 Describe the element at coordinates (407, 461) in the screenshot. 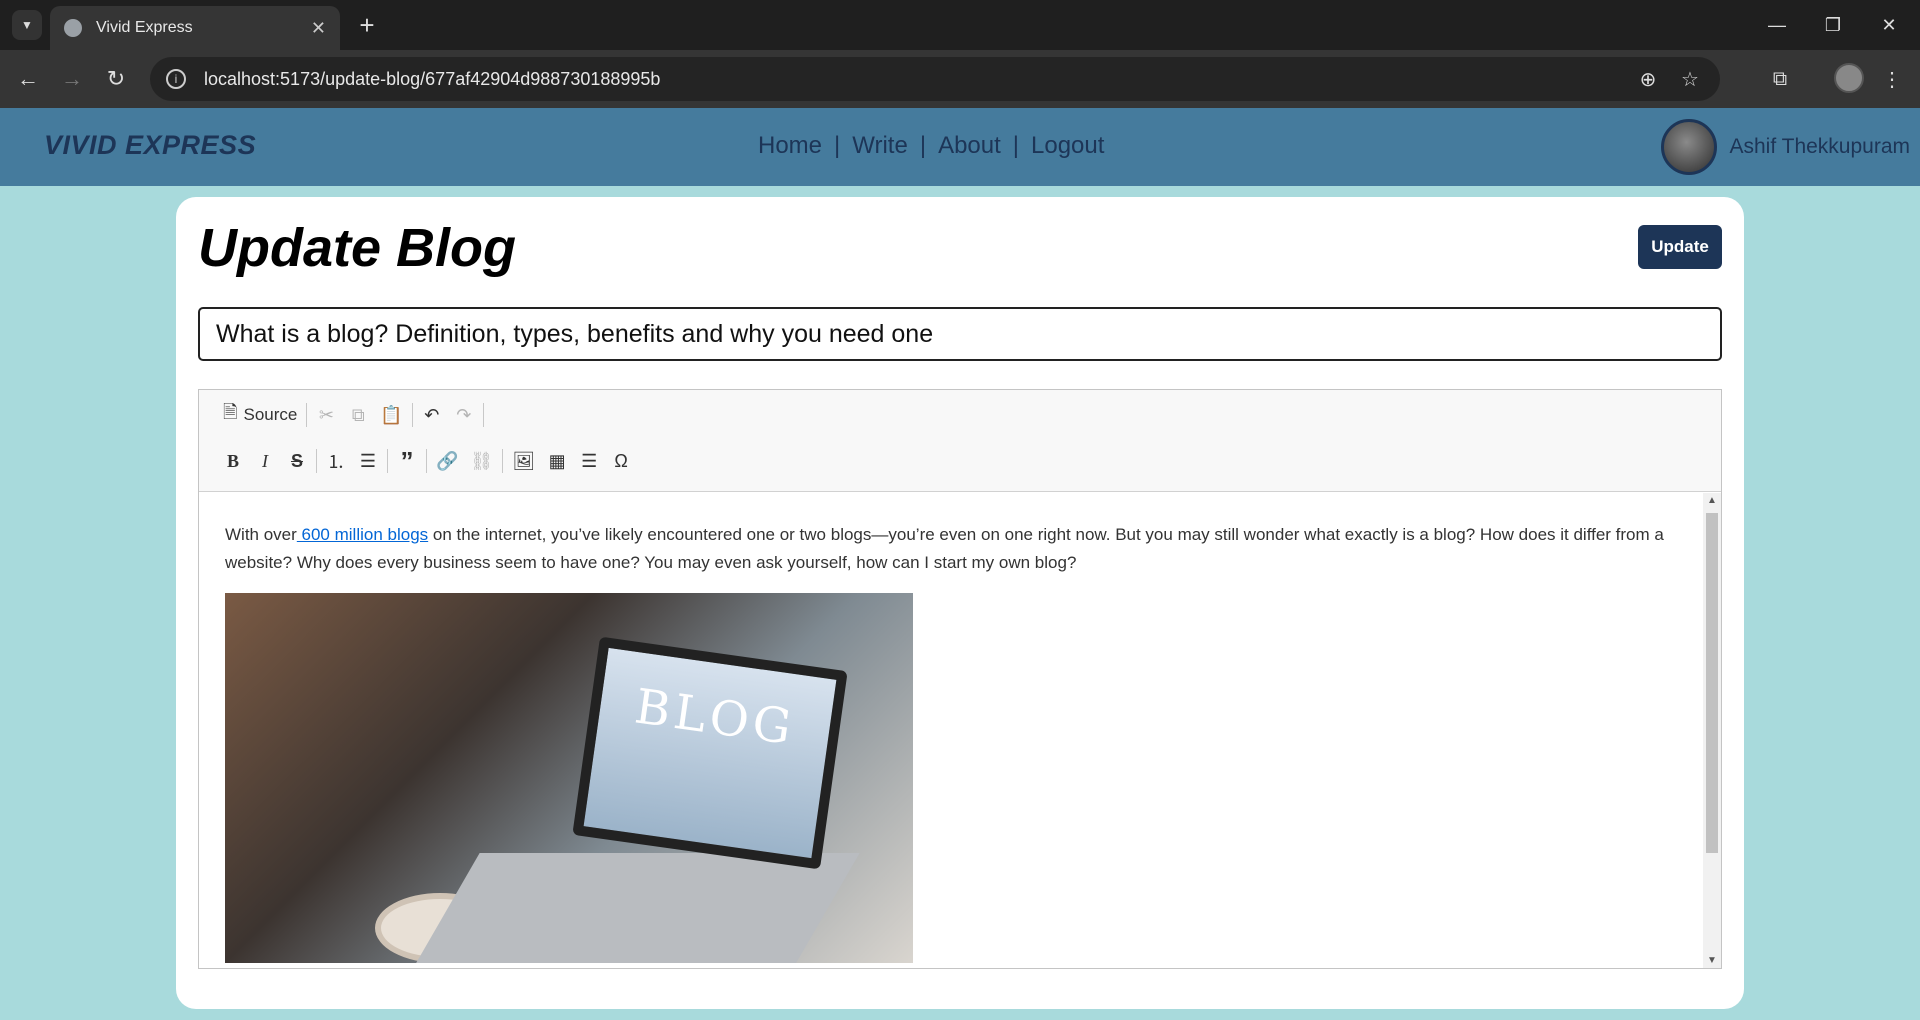

I see `blockquote-icon: ”` at that location.